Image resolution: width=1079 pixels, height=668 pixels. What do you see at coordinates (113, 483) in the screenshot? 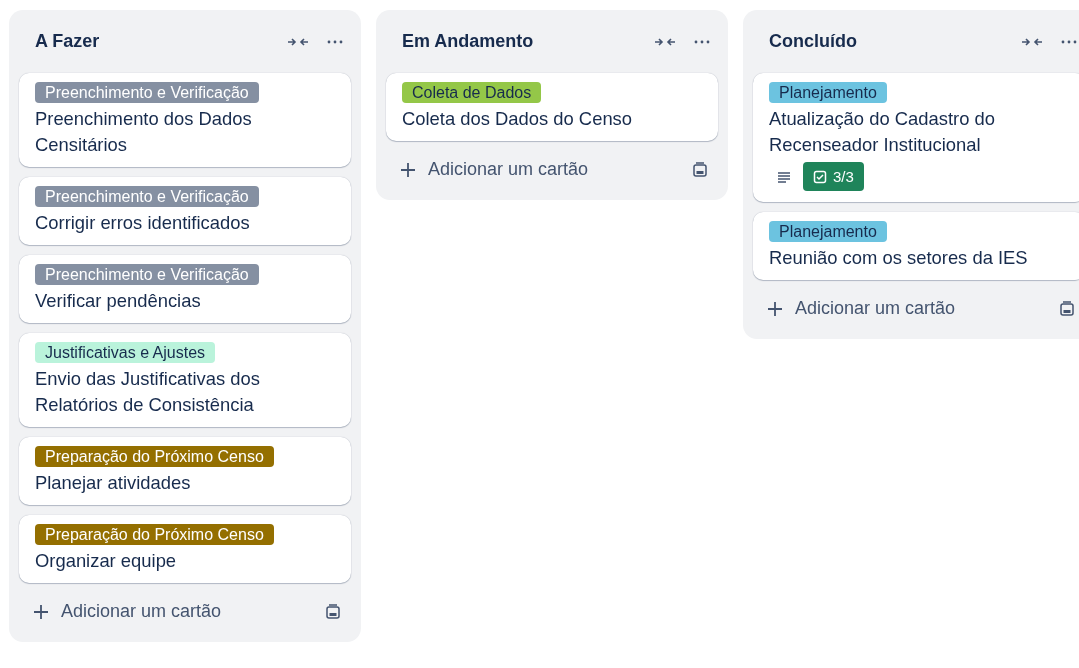
I see `card-title: Planejar atividades` at bounding box center [113, 483].